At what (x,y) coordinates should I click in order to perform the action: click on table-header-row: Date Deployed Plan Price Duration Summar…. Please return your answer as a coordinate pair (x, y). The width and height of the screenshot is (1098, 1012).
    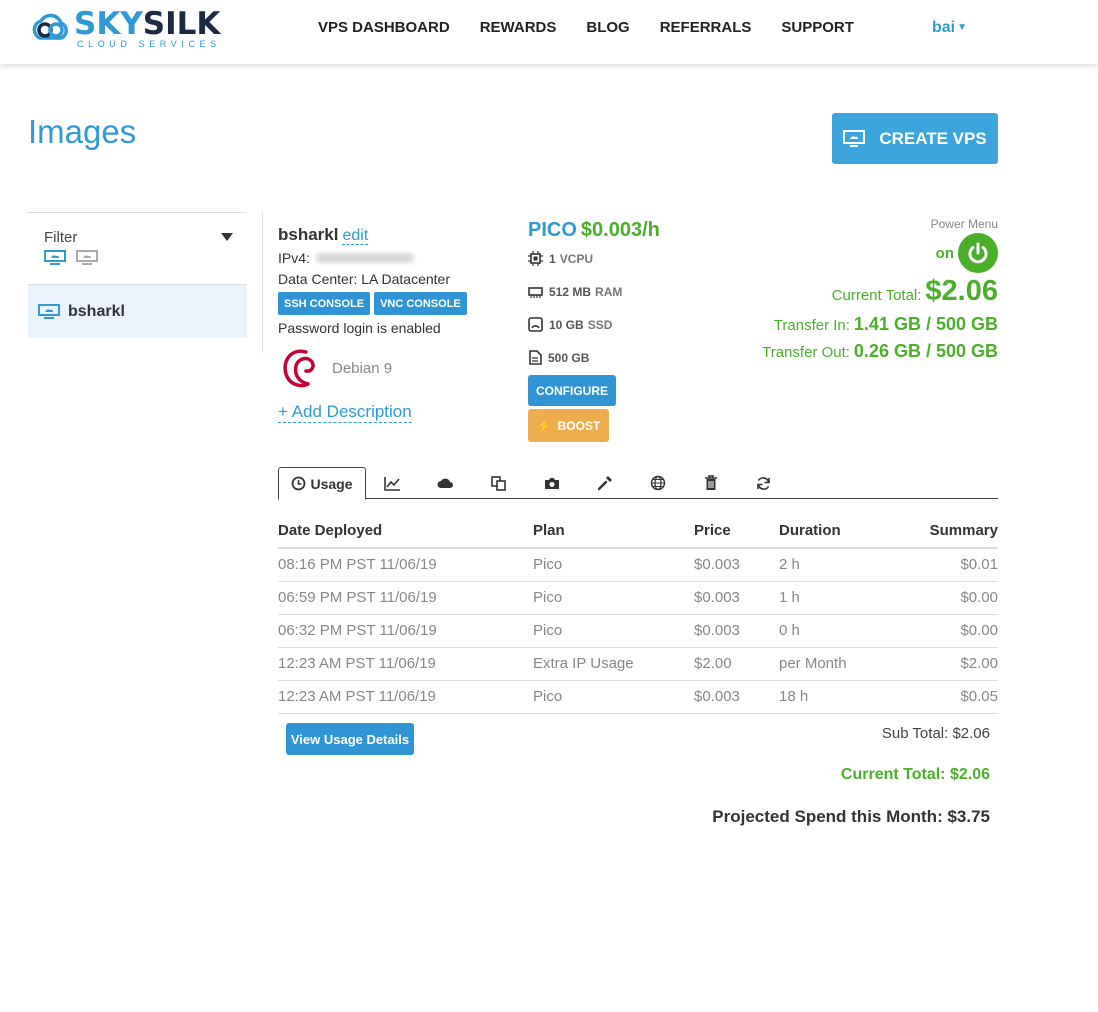
    Looking at the image, I should click on (638, 531).